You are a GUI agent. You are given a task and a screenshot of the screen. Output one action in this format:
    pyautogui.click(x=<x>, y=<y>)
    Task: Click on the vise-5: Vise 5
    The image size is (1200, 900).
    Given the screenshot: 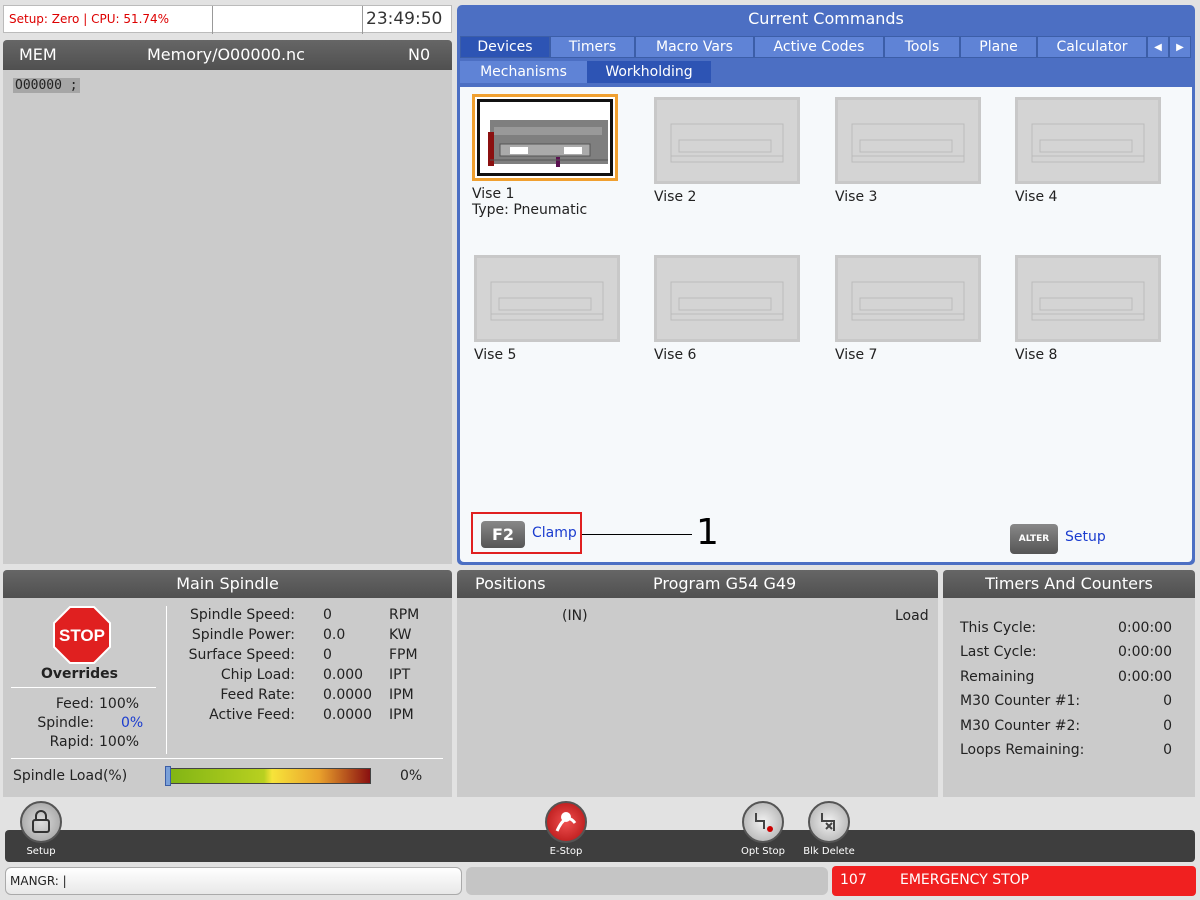 What is the action you would take?
    pyautogui.click(x=549, y=309)
    